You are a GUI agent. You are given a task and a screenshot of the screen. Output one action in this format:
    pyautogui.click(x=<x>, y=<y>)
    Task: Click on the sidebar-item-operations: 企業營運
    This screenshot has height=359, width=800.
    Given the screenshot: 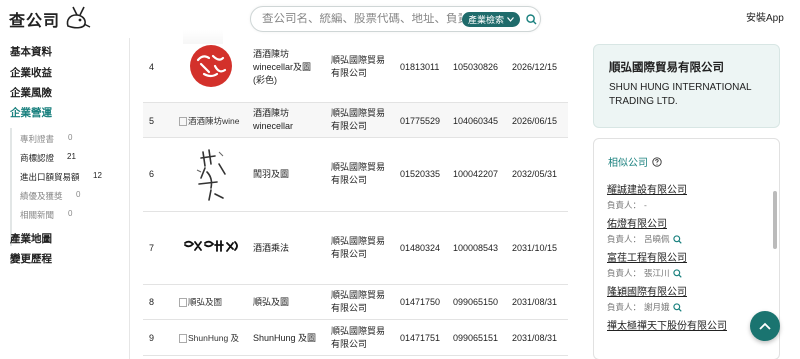 What is the action you would take?
    pyautogui.click(x=31, y=112)
    